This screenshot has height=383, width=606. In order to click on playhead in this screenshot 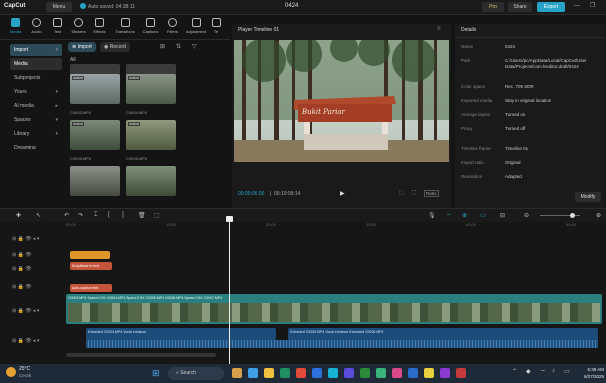, I will do `click(229, 291)`.